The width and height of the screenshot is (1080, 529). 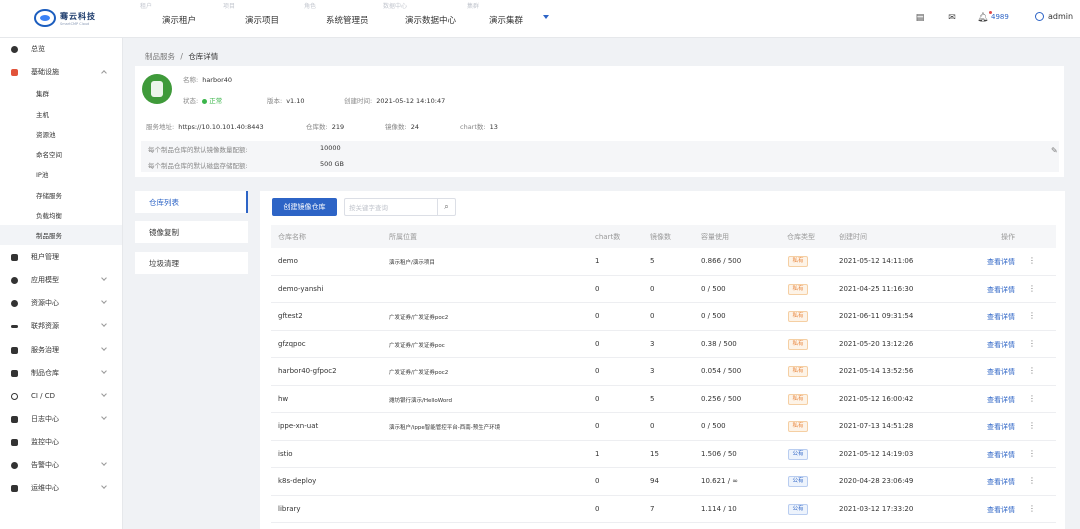 I want to click on nav-cluster: 集群 演示集群, so click(x=507, y=19).